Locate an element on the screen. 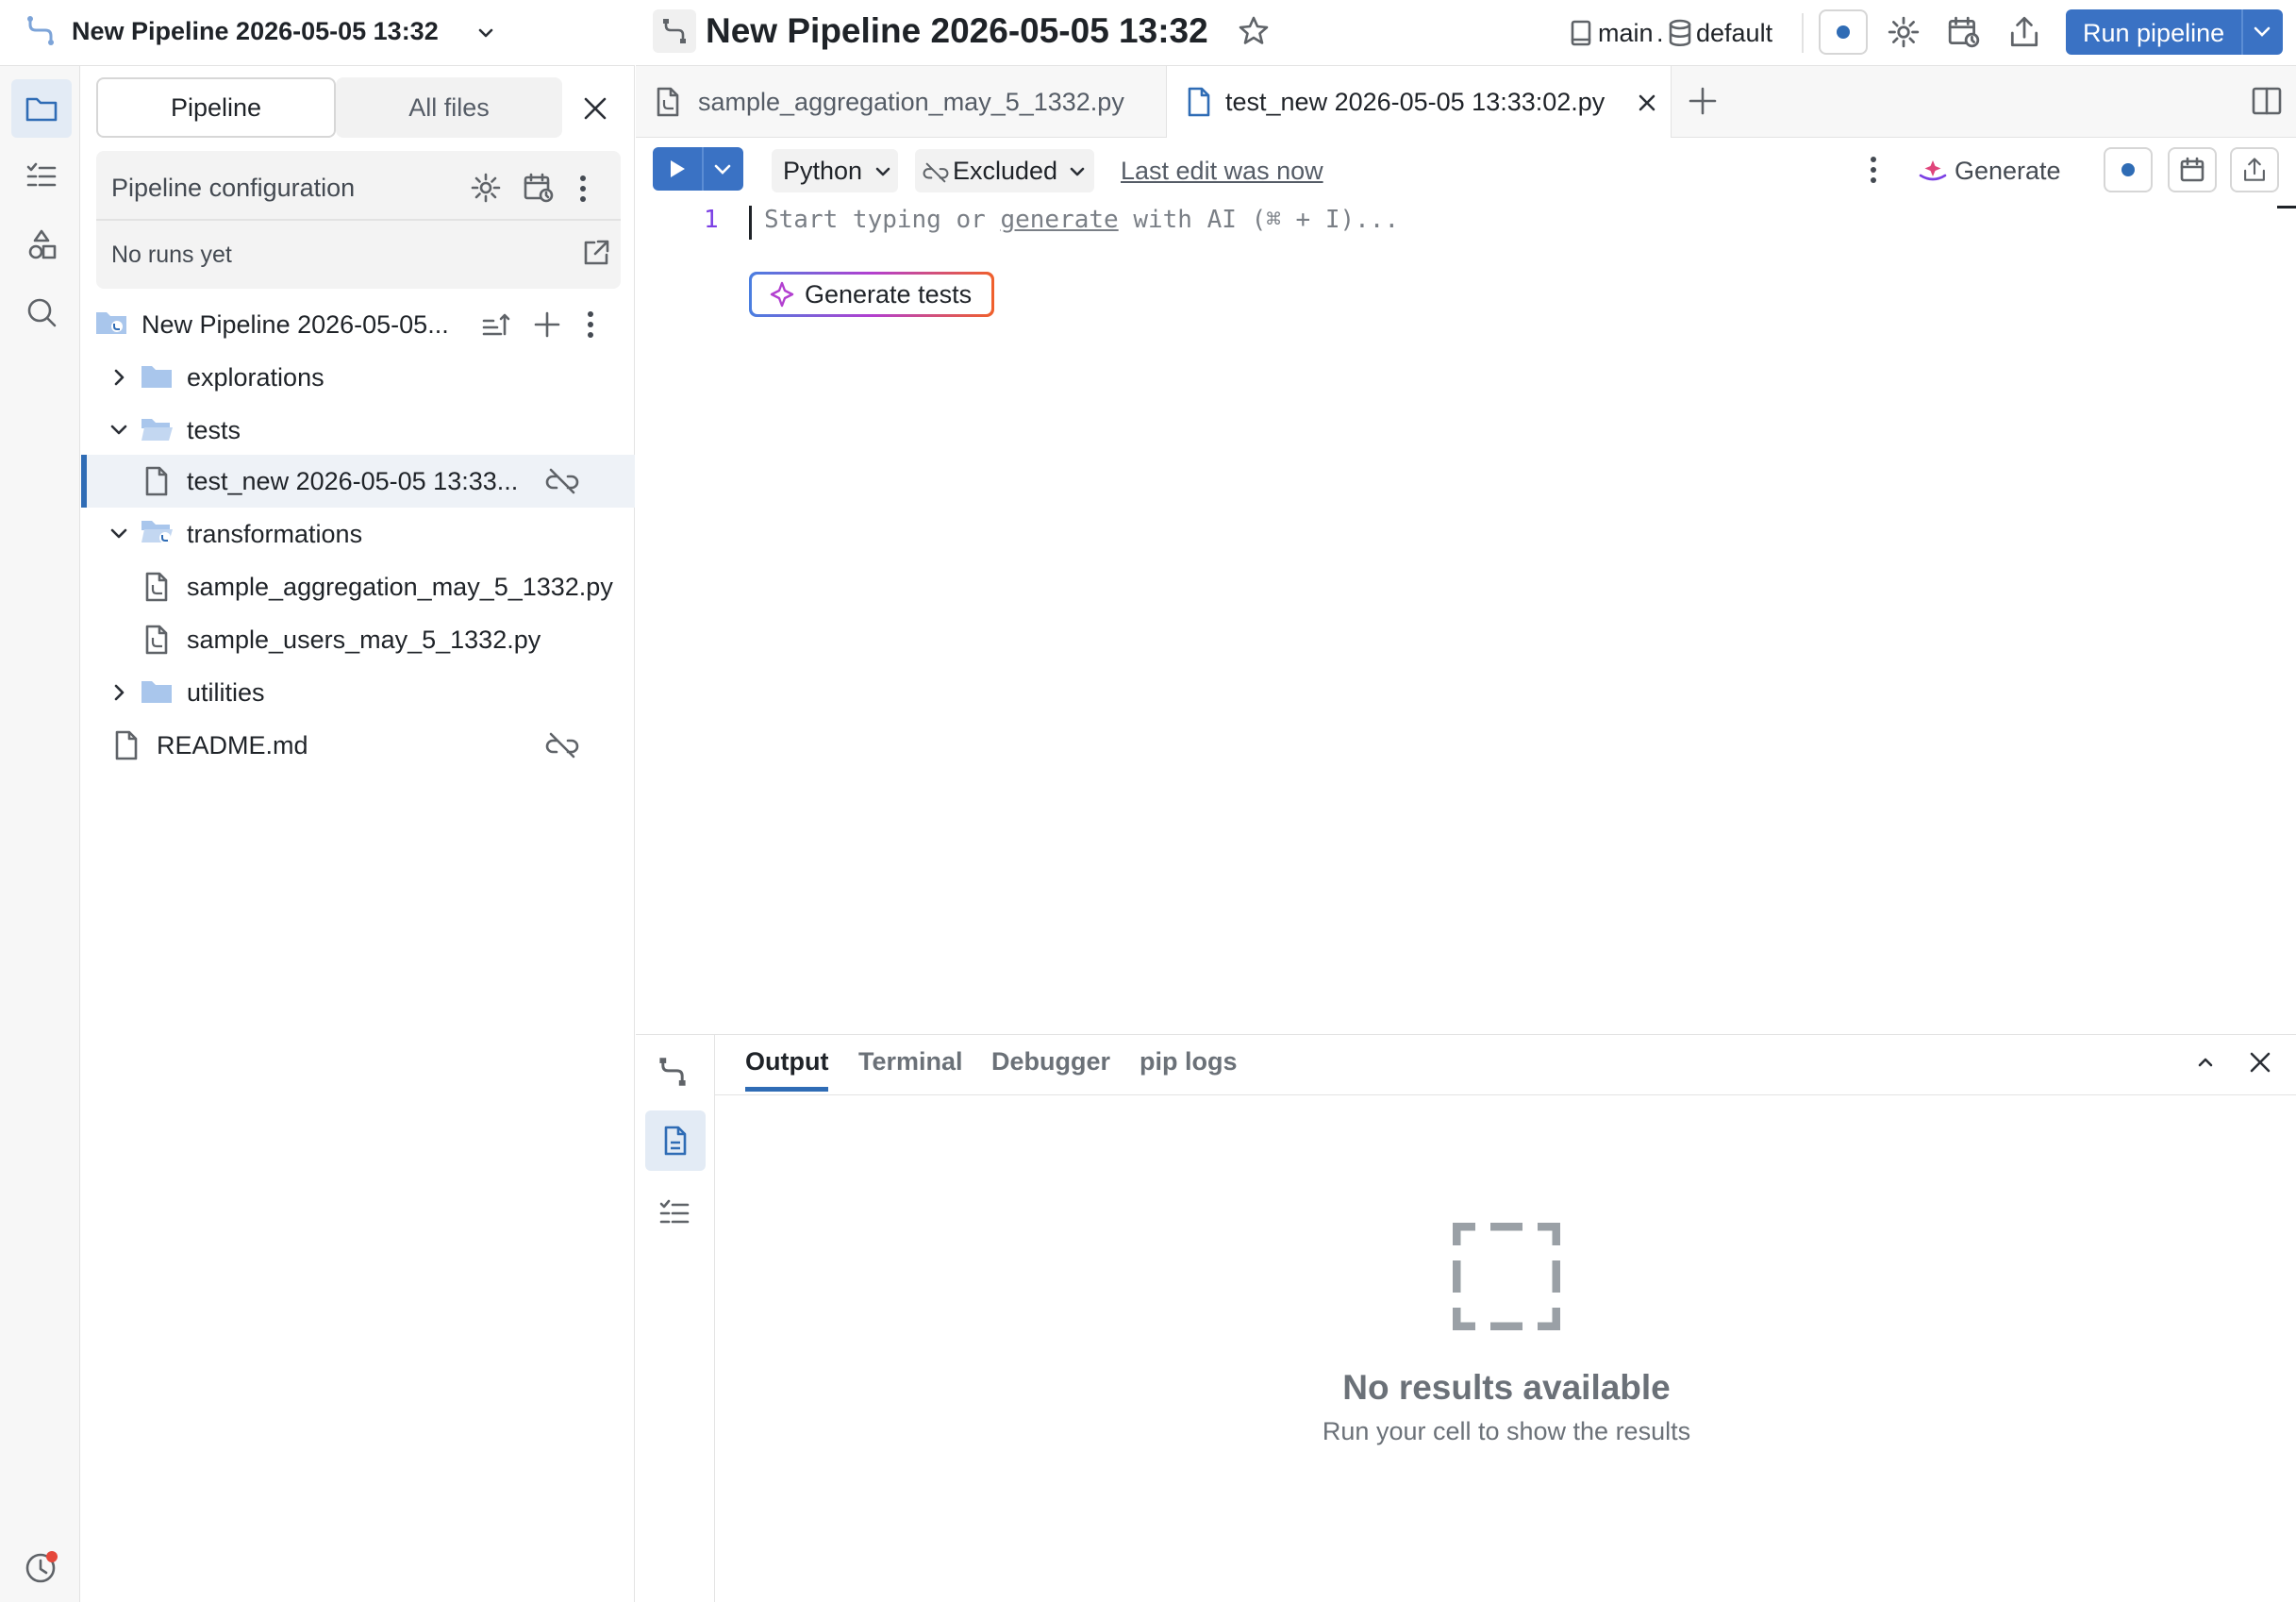 The width and height of the screenshot is (2296, 1602). tree-folder-transformations: transformations is located at coordinates (358, 534).